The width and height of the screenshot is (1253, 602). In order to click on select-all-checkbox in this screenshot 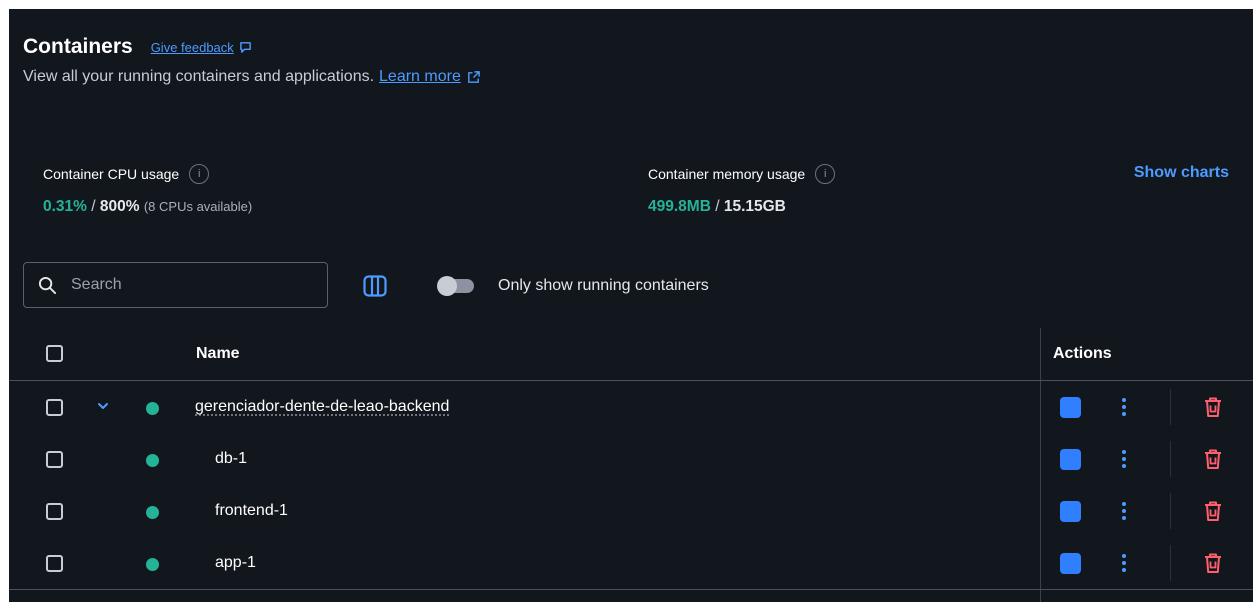, I will do `click(54, 353)`.